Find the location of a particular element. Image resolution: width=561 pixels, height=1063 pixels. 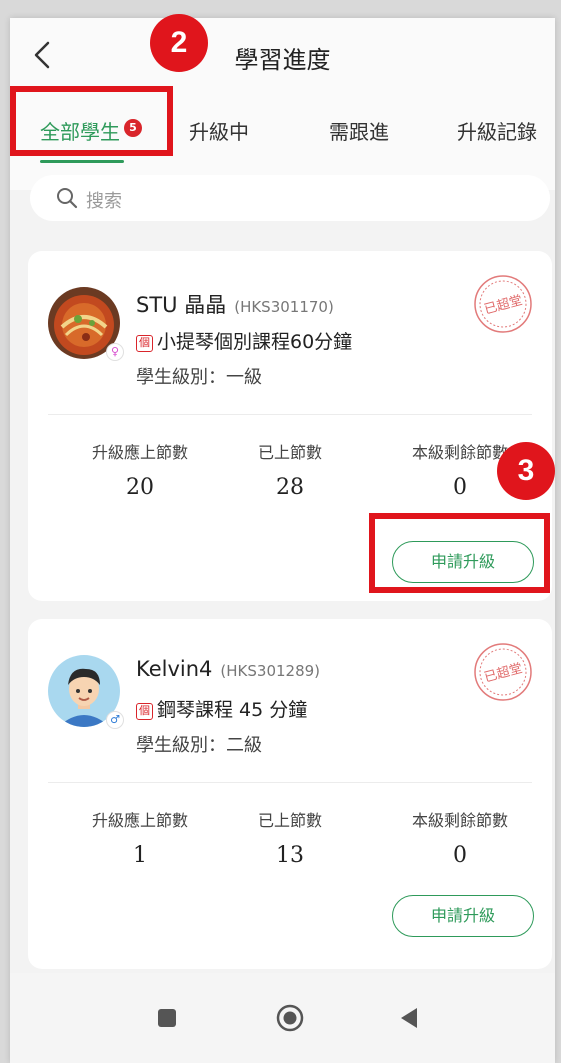

student-name-line: Kelvin4 (HKS301289) is located at coordinates (228, 669).